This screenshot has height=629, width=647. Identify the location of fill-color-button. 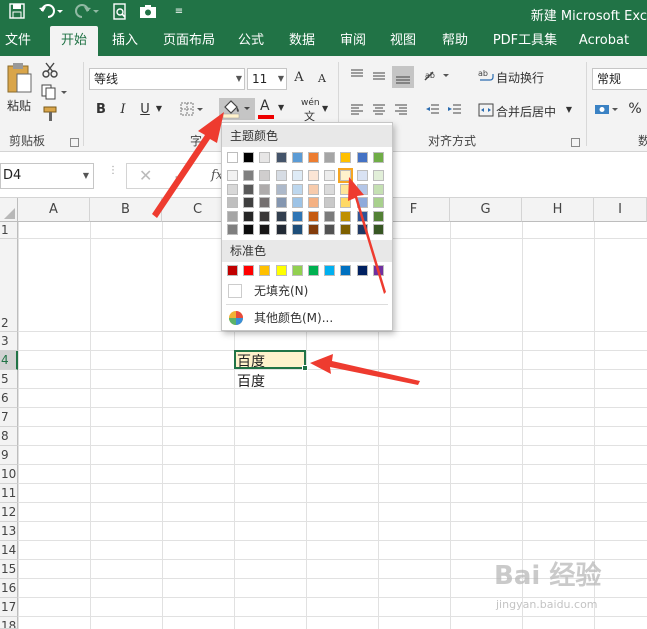
(237, 109).